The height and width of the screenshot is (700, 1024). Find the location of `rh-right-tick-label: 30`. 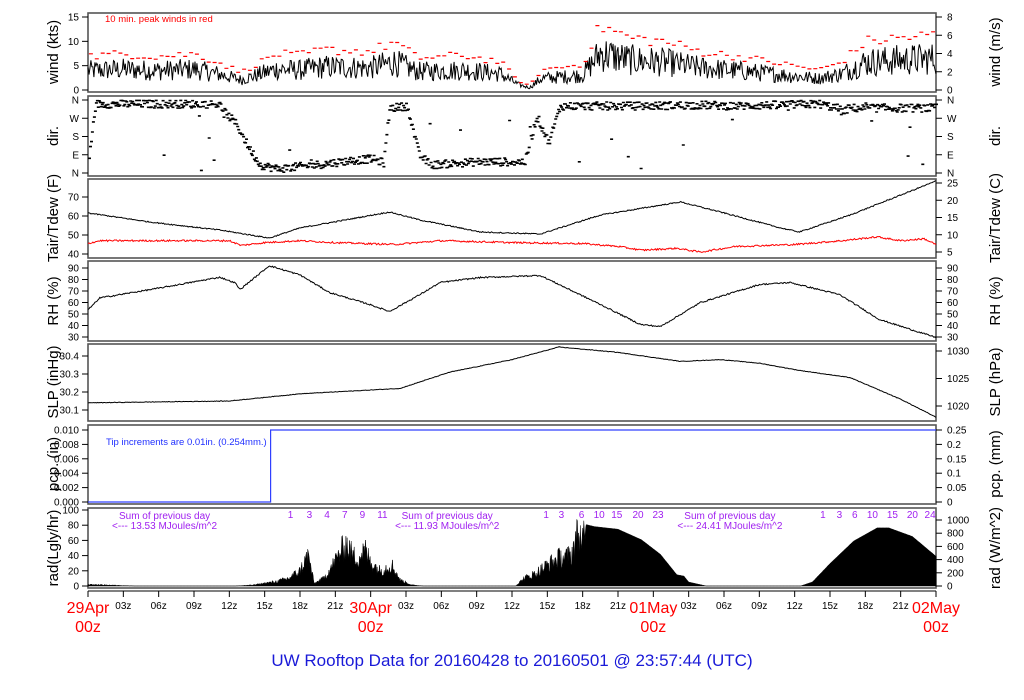

rh-right-tick-label: 30 is located at coordinates (953, 338).